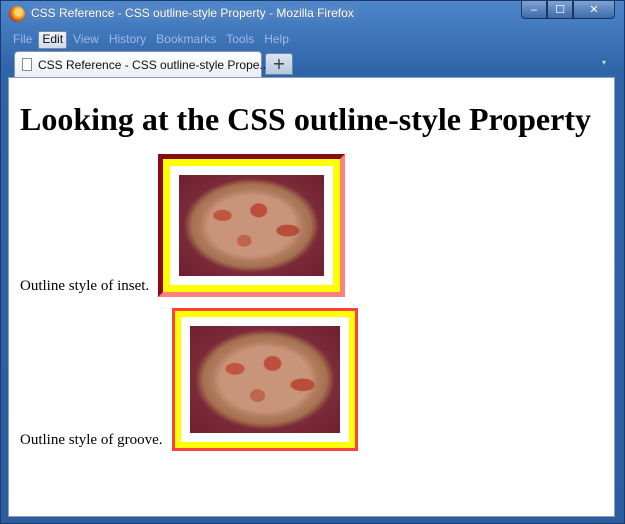  What do you see at coordinates (240, 40) in the screenshot?
I see `menu-tools: Tools` at bounding box center [240, 40].